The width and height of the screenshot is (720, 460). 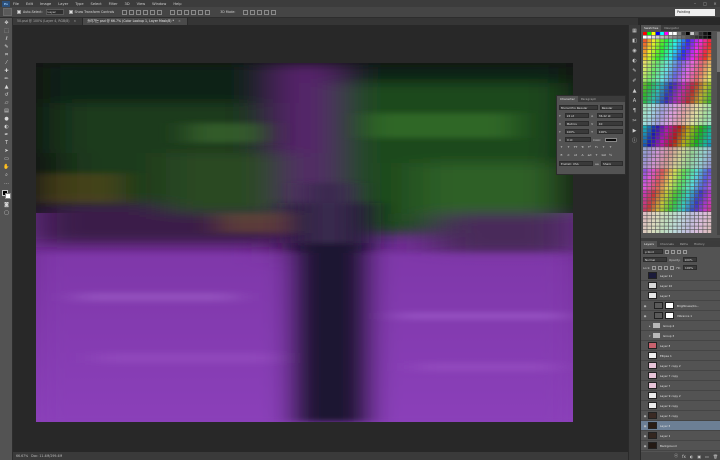 What do you see at coordinates (672, 267) in the screenshot?
I see `lock-all-icon` at bounding box center [672, 267].